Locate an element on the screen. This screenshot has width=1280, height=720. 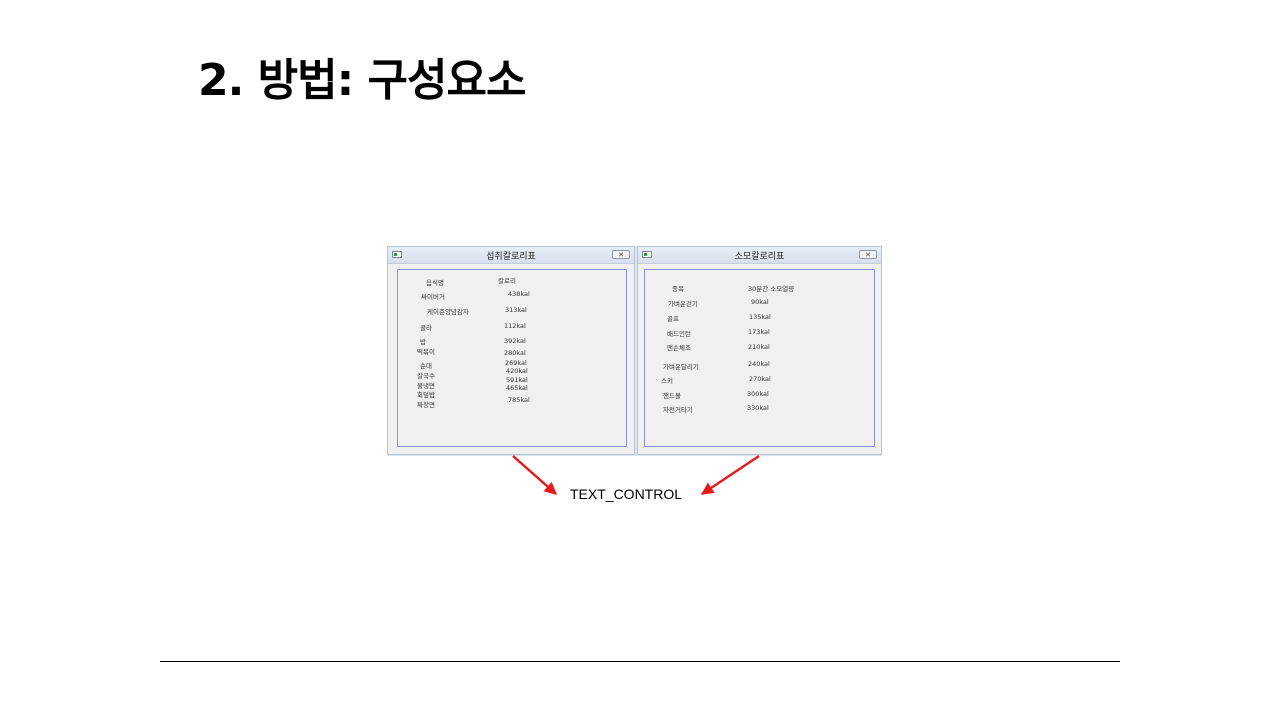
pointer-arrows is located at coordinates (636, 475).